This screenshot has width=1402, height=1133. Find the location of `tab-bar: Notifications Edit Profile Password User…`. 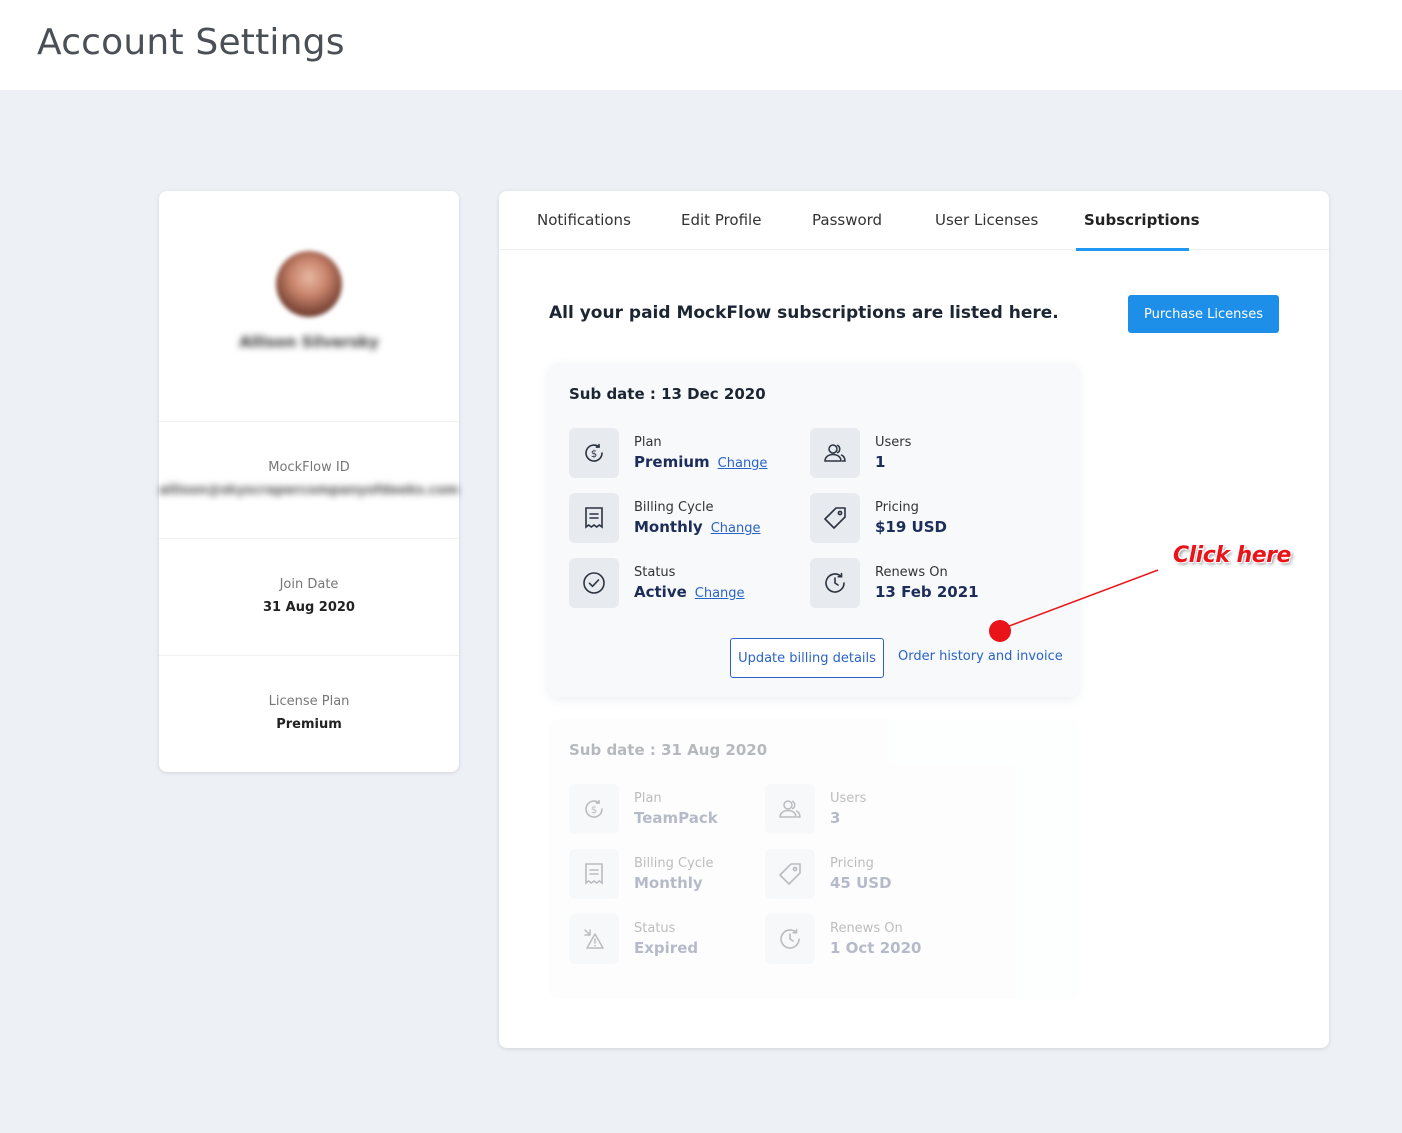

tab-bar: Notifications Edit Profile Password User… is located at coordinates (914, 221).